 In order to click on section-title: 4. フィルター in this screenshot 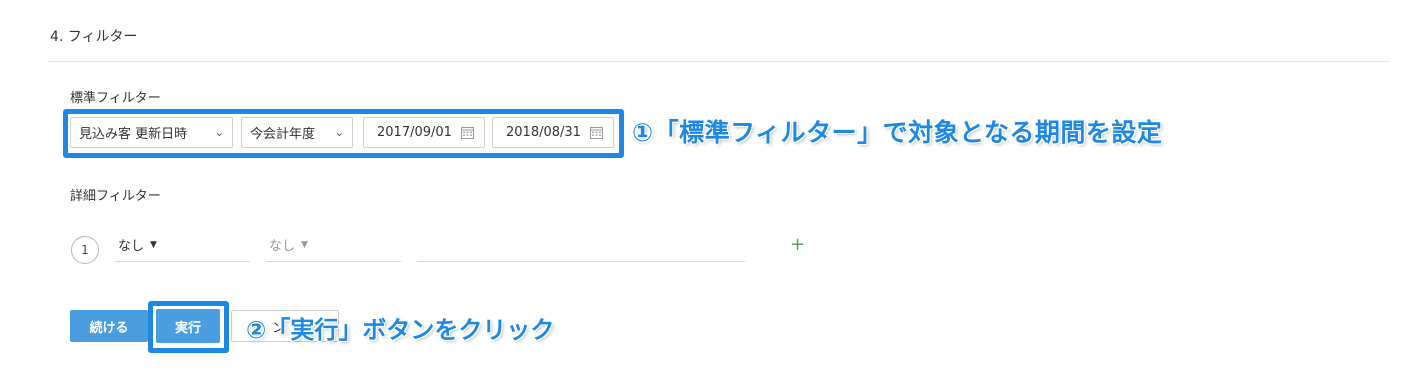, I will do `click(94, 37)`.